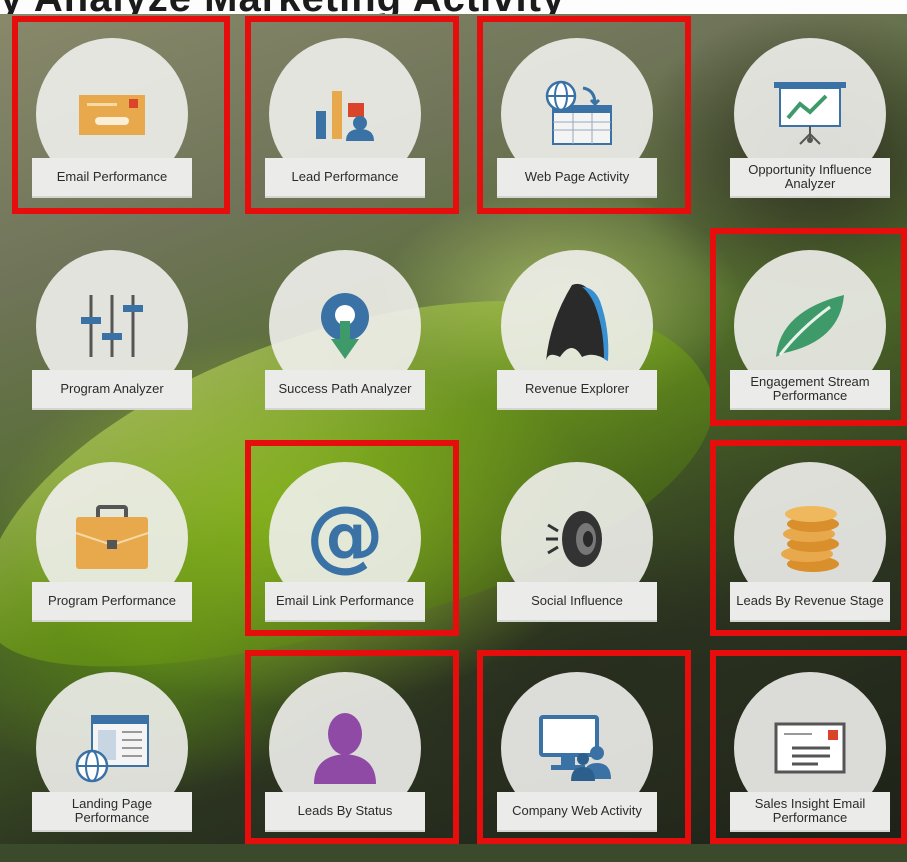 Image resolution: width=907 pixels, height=862 pixels. Describe the element at coordinates (112, 115) in the screenshot. I see `envelope-icon` at that location.